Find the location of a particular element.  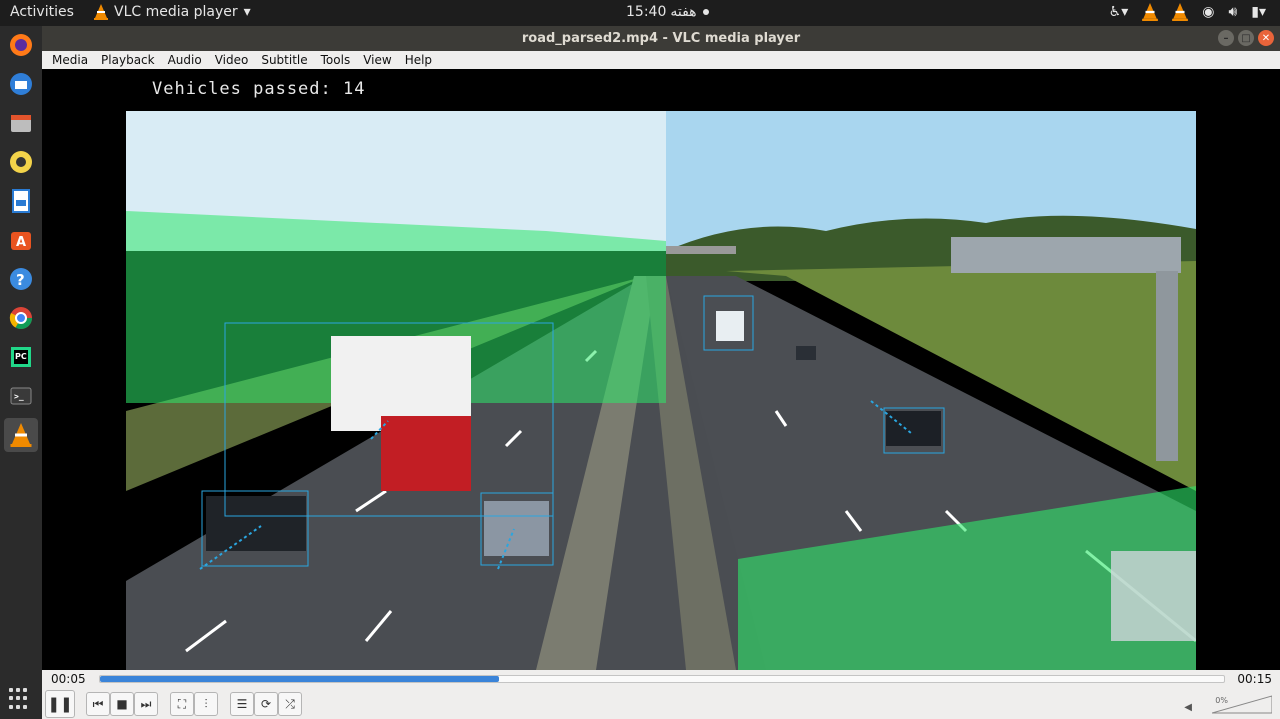

playlist-button: ☰ is located at coordinates (242, 704).